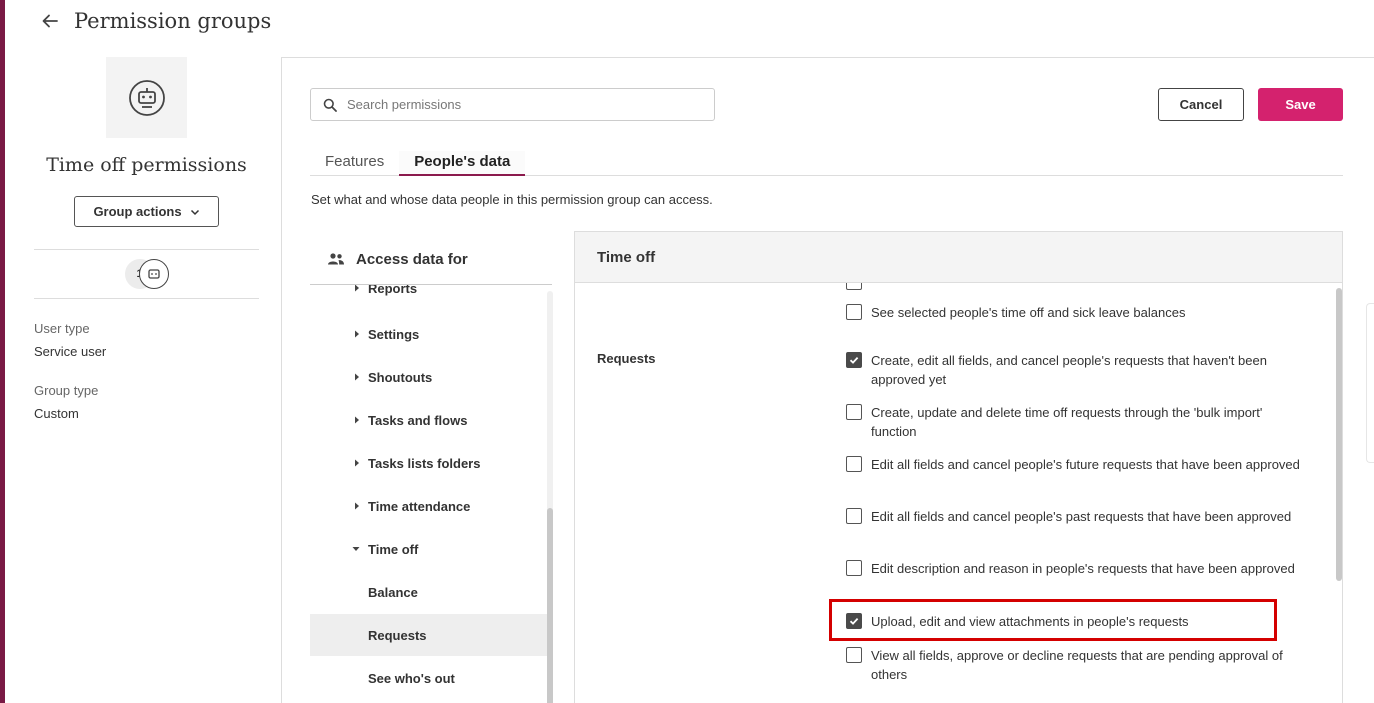 The height and width of the screenshot is (703, 1374). Describe the element at coordinates (194, 212) in the screenshot. I see `chevron-down-icon` at that location.